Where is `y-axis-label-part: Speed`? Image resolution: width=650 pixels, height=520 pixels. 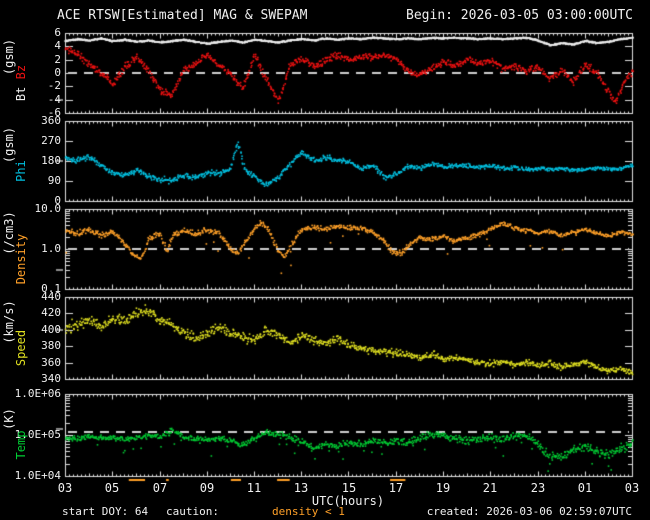
y-axis-label-part: Speed is located at coordinates (21, 347).